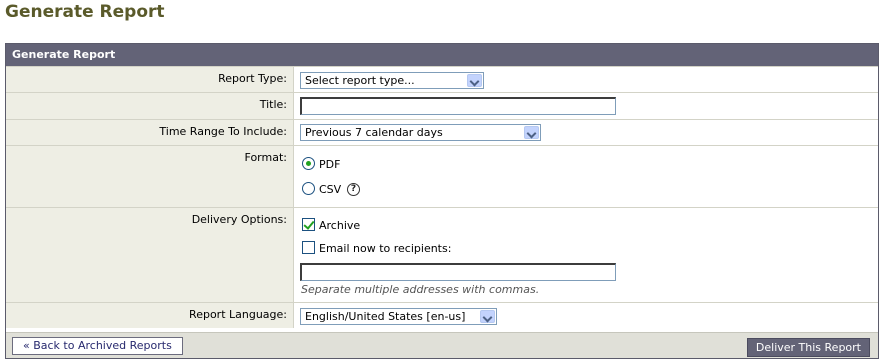 The width and height of the screenshot is (882, 363). What do you see at coordinates (330, 164) in the screenshot?
I see `pdf-label: PDF` at bounding box center [330, 164].